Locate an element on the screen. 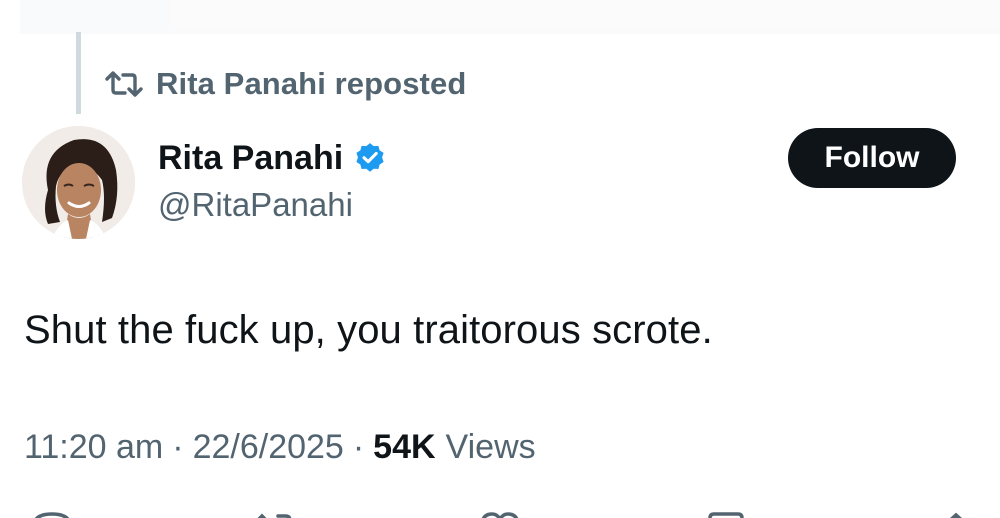 This screenshot has width=1000, height=518. previous-tweet-bar is located at coordinates (585, 15).